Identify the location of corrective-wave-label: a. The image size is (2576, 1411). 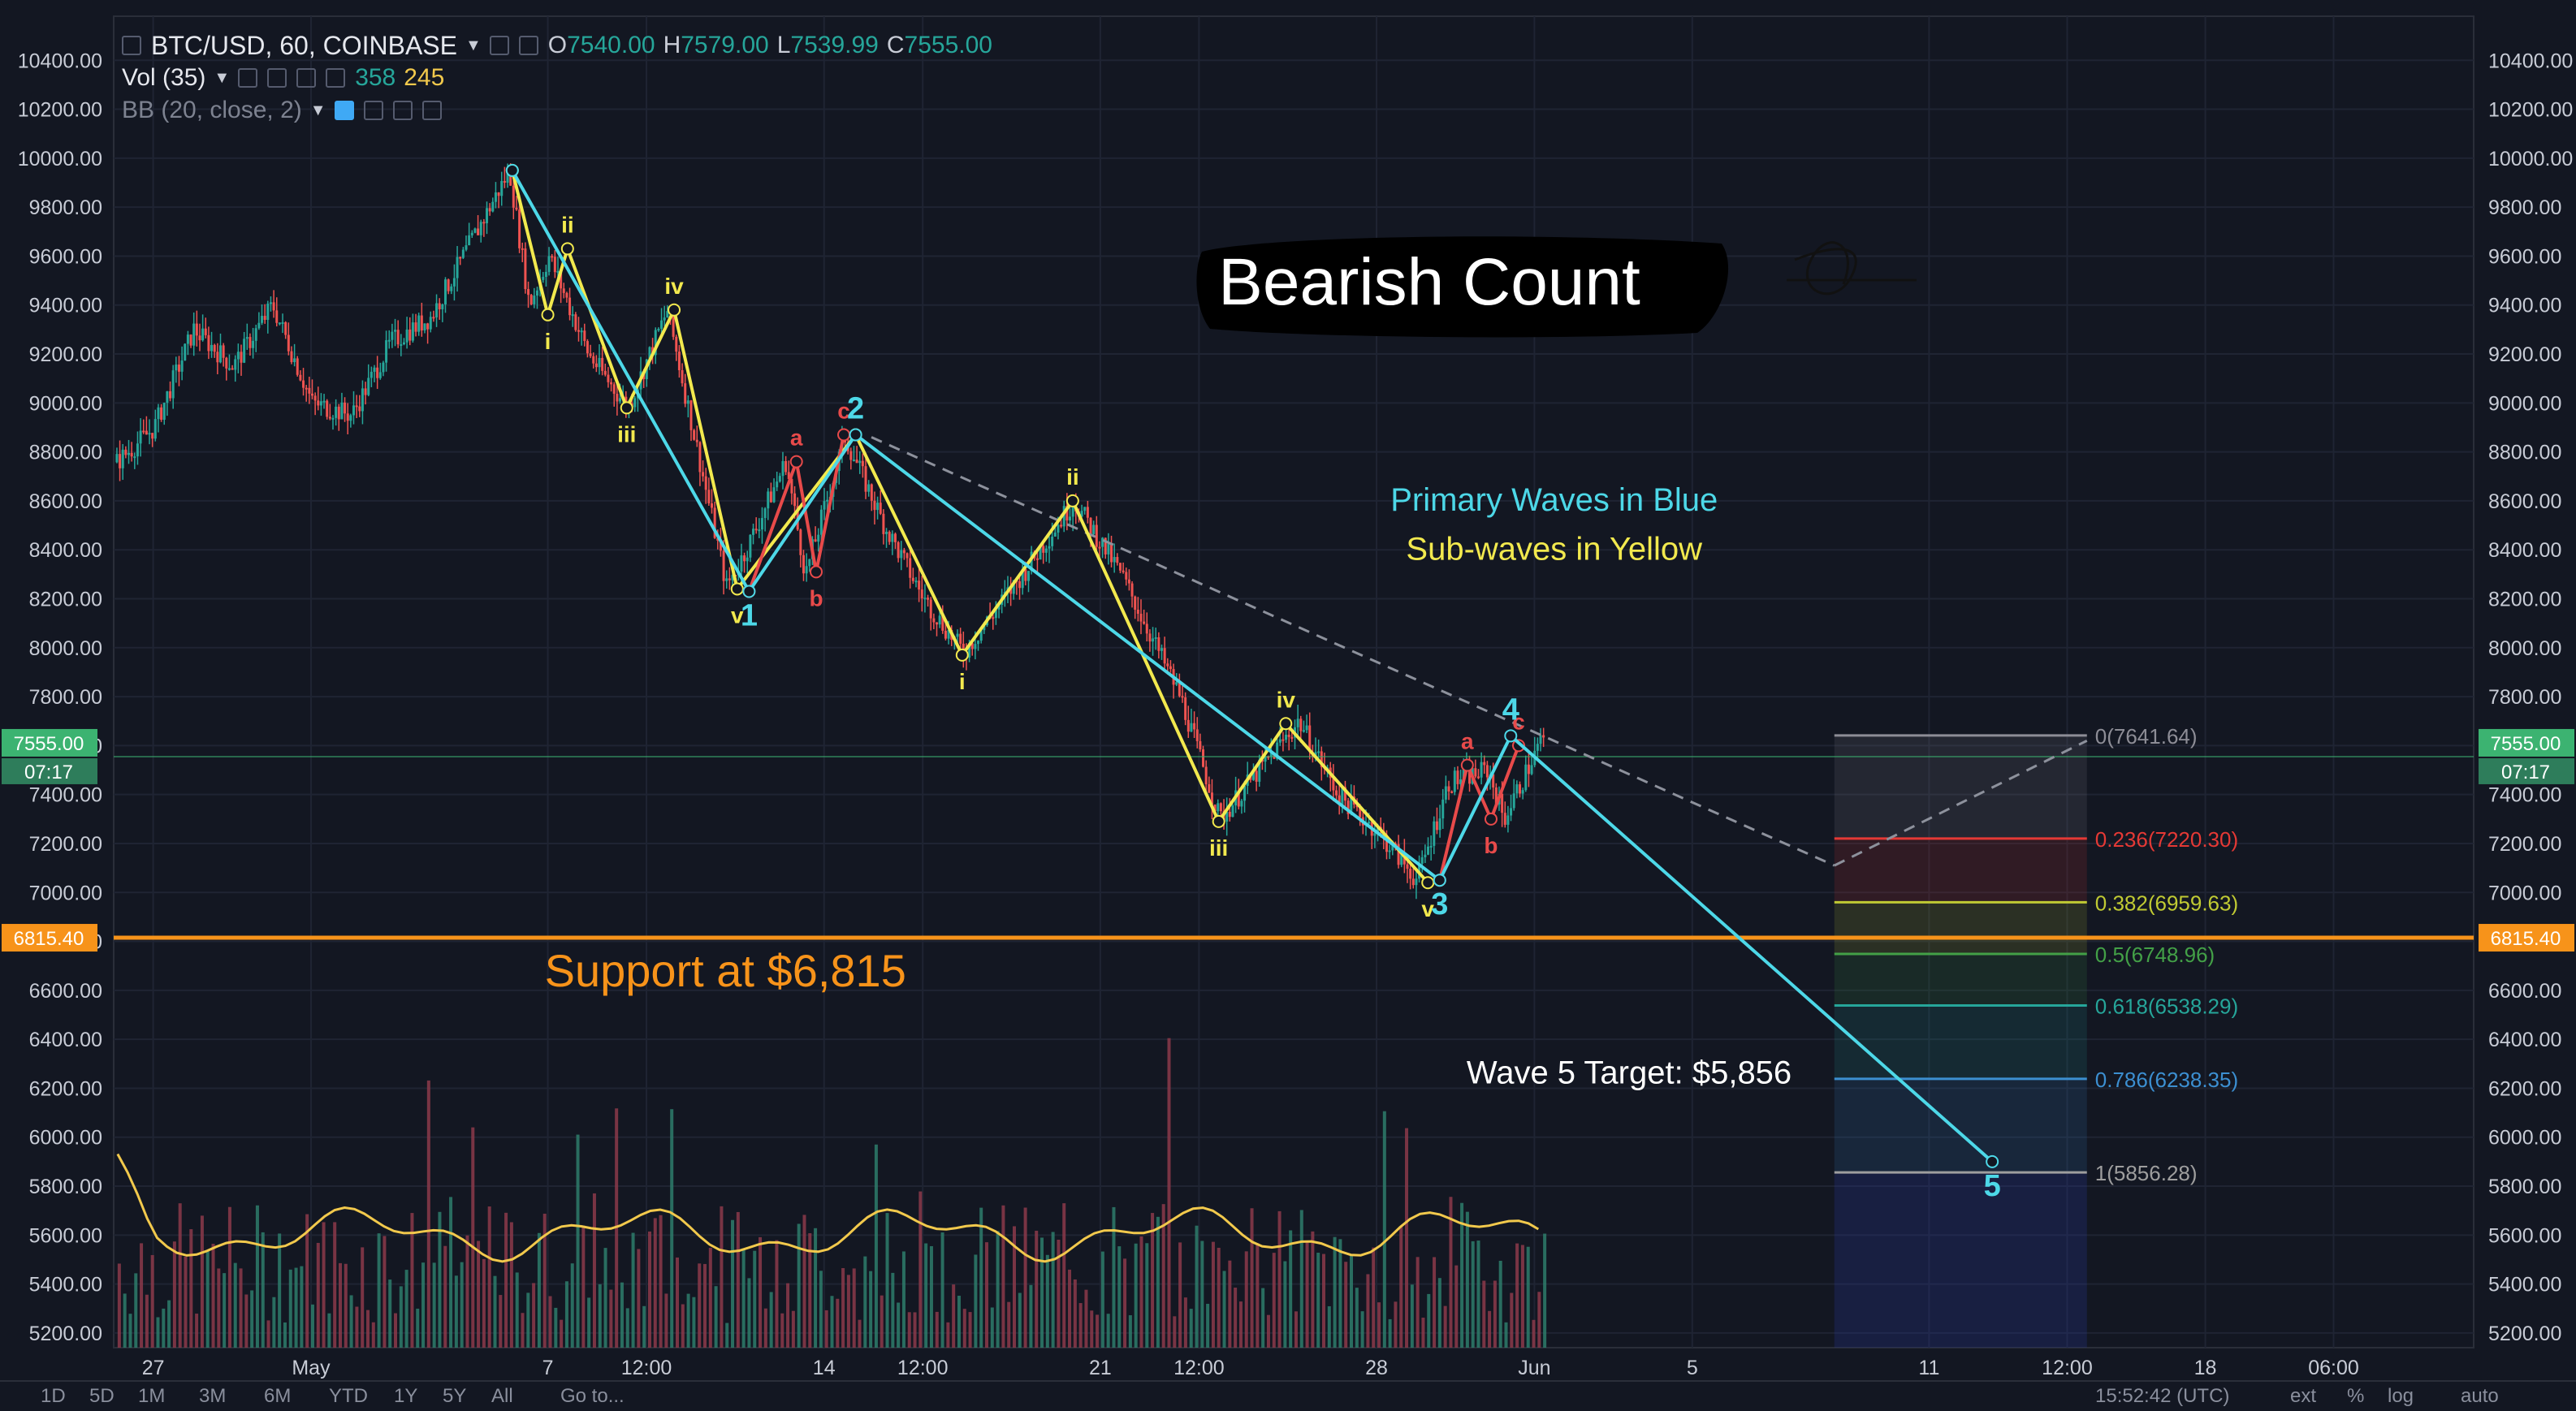
(1468, 741).